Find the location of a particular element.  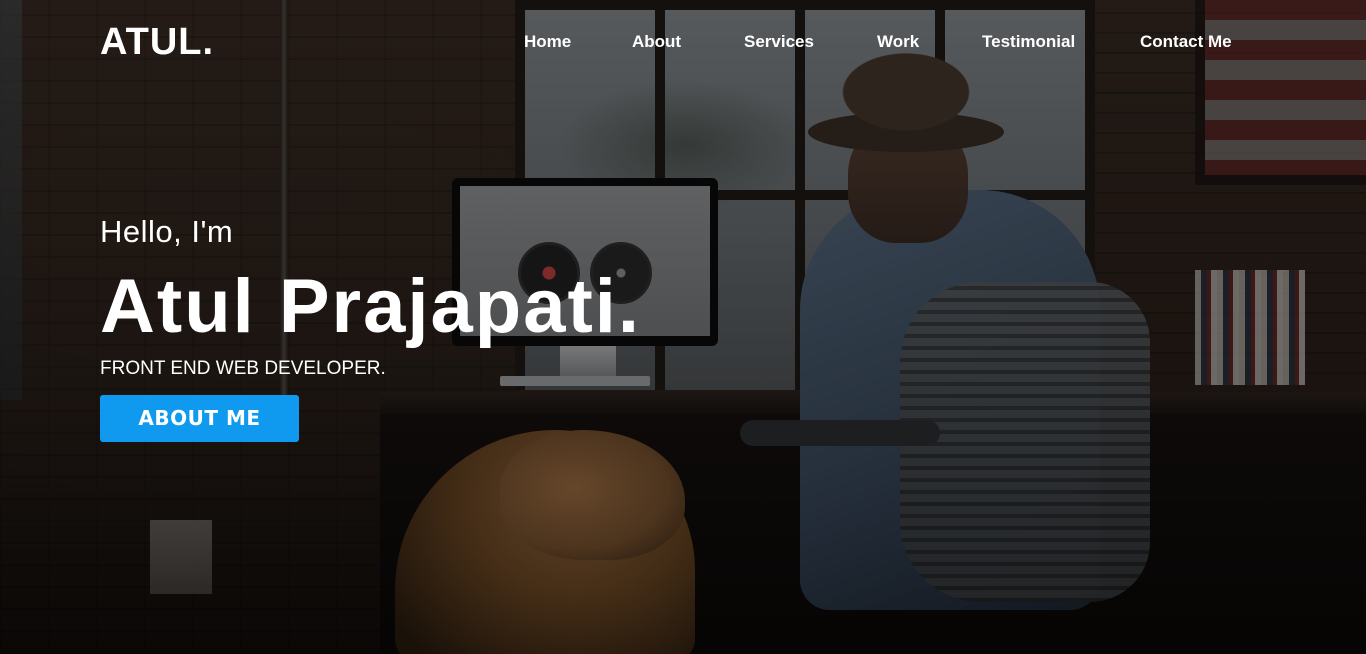

nav-link-home: Home is located at coordinates (547, 42).